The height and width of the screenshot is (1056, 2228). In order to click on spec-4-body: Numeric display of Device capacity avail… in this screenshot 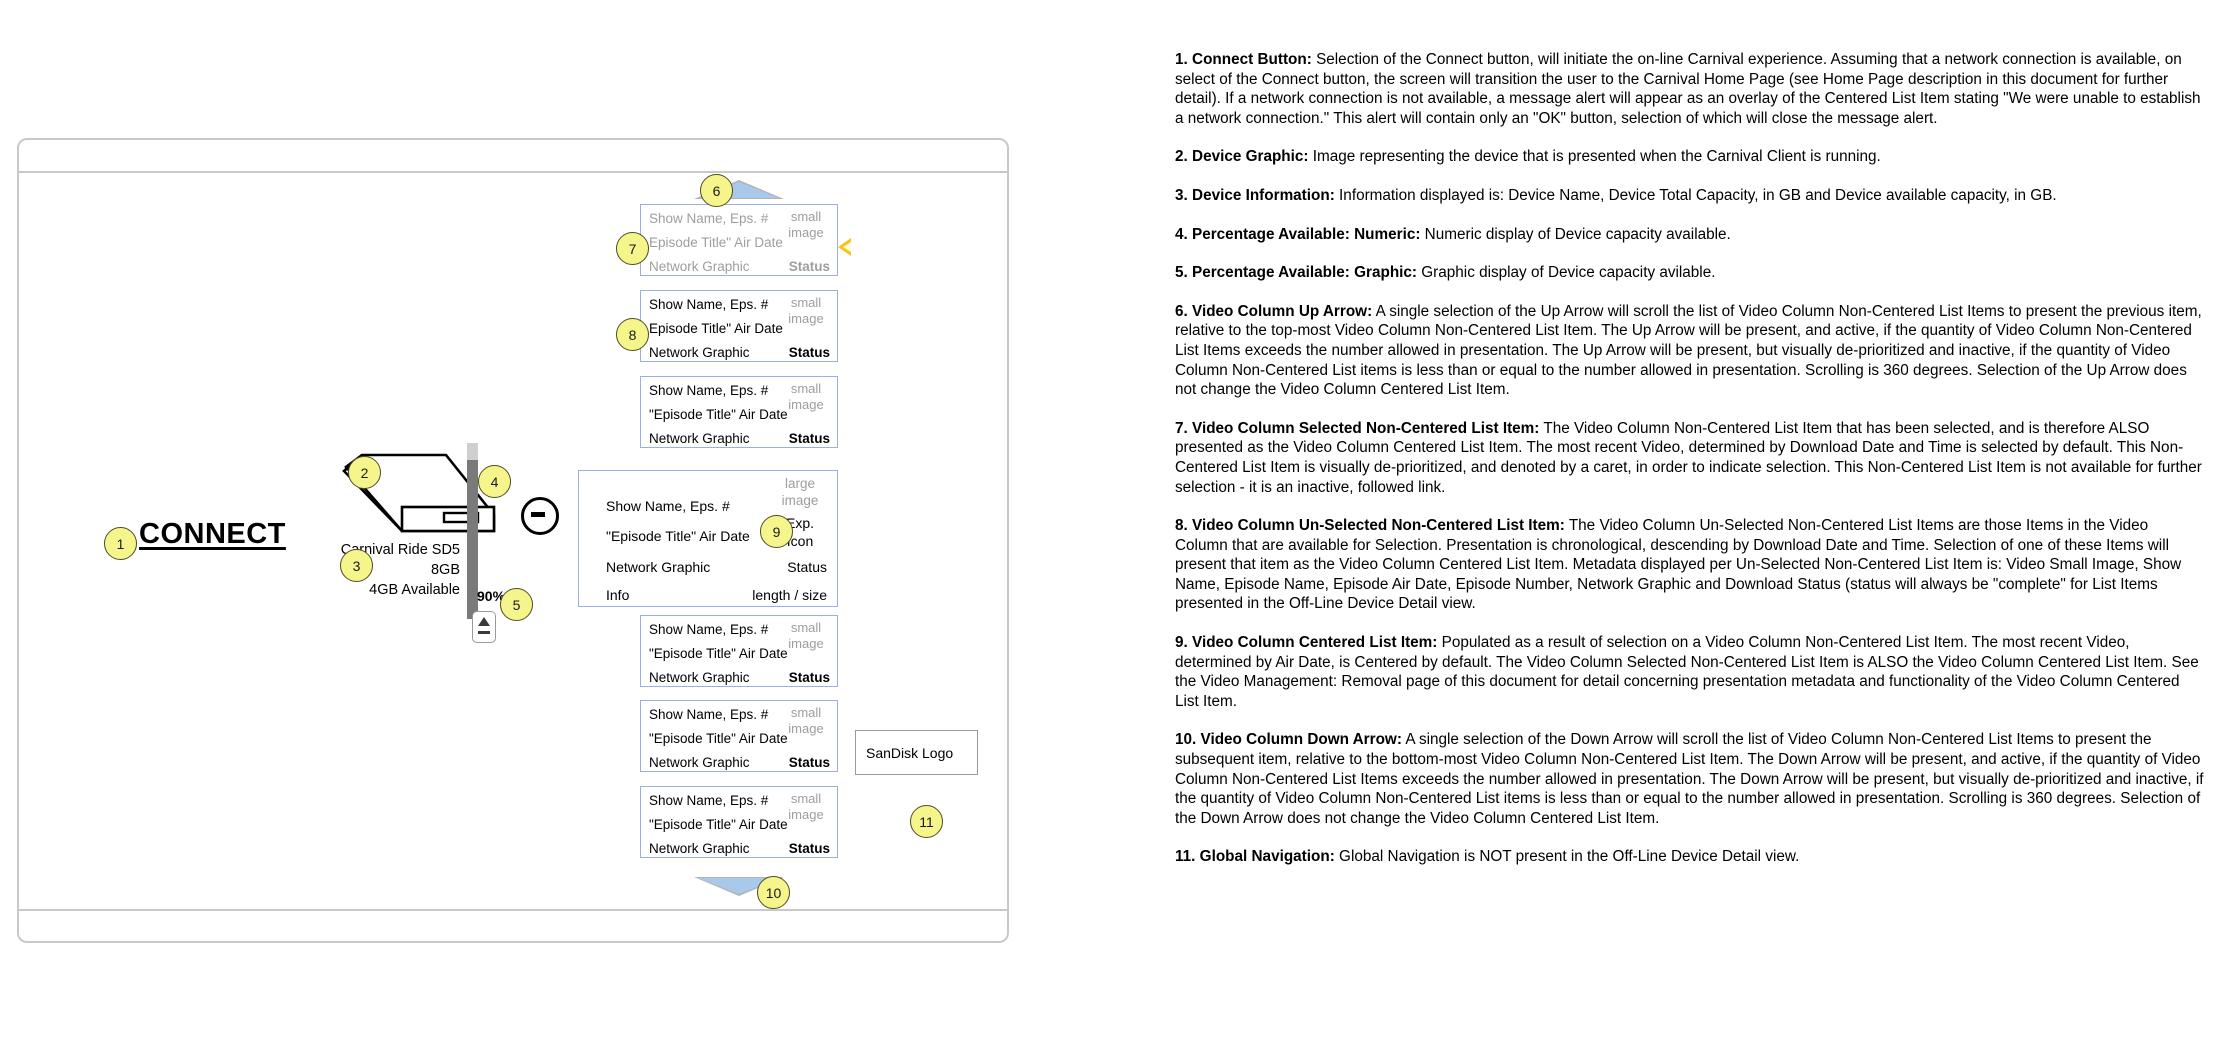, I will do `click(1575, 234)`.